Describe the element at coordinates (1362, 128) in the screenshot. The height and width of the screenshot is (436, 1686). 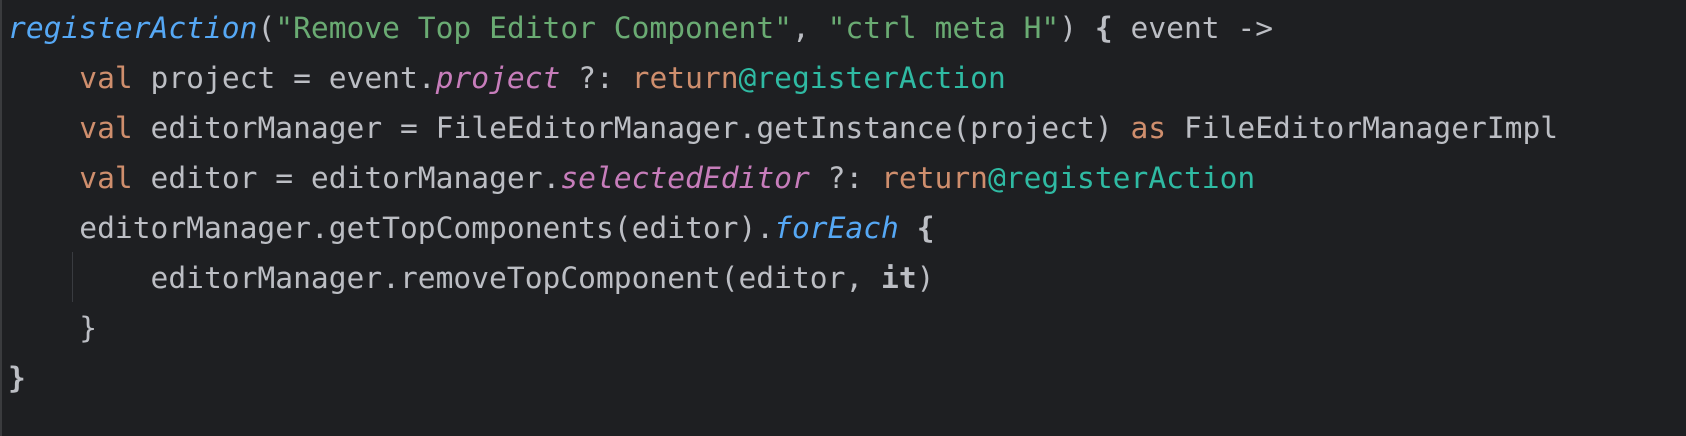
I see `code-token-plain: FileEditorManagerImpl` at that location.